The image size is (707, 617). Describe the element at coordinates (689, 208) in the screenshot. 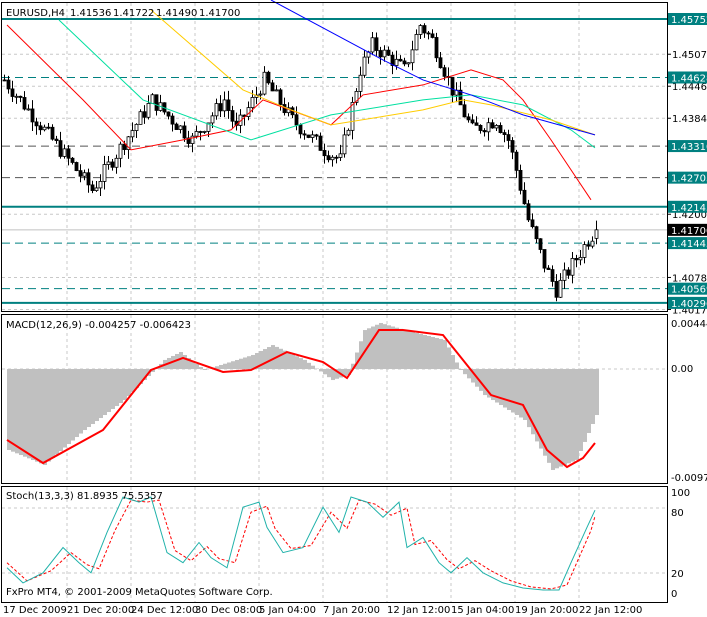

I see `level-label: 1.42143` at that location.